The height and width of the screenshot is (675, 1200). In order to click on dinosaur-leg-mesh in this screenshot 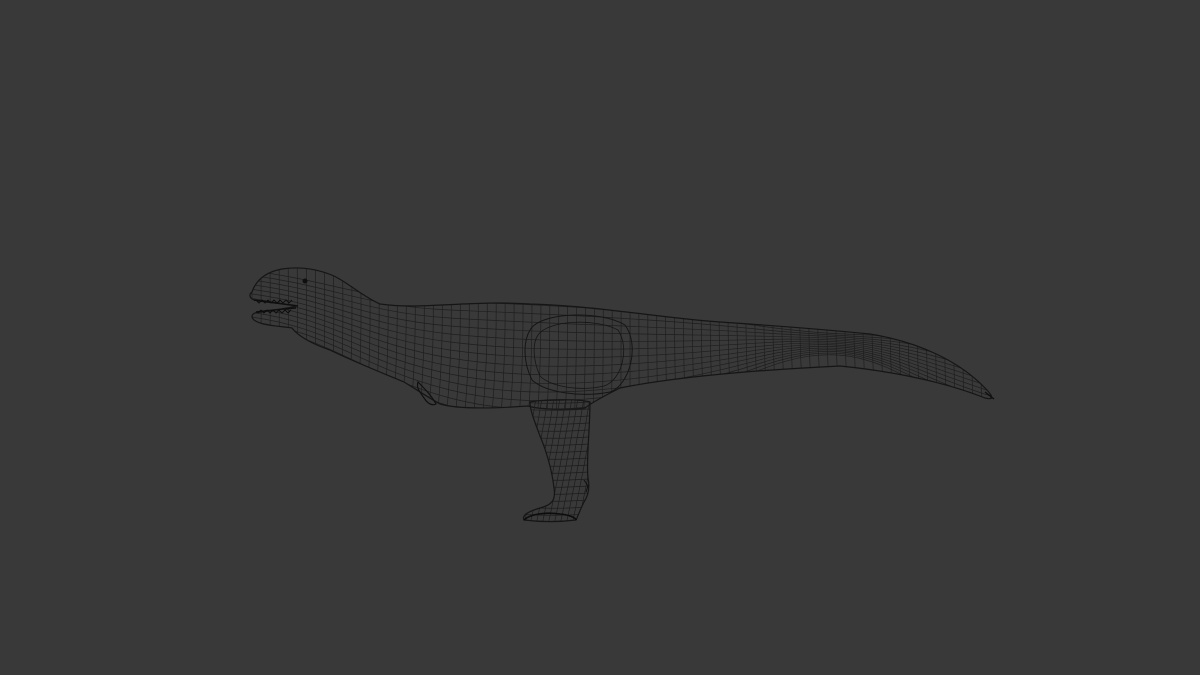, I will do `click(554, 461)`.